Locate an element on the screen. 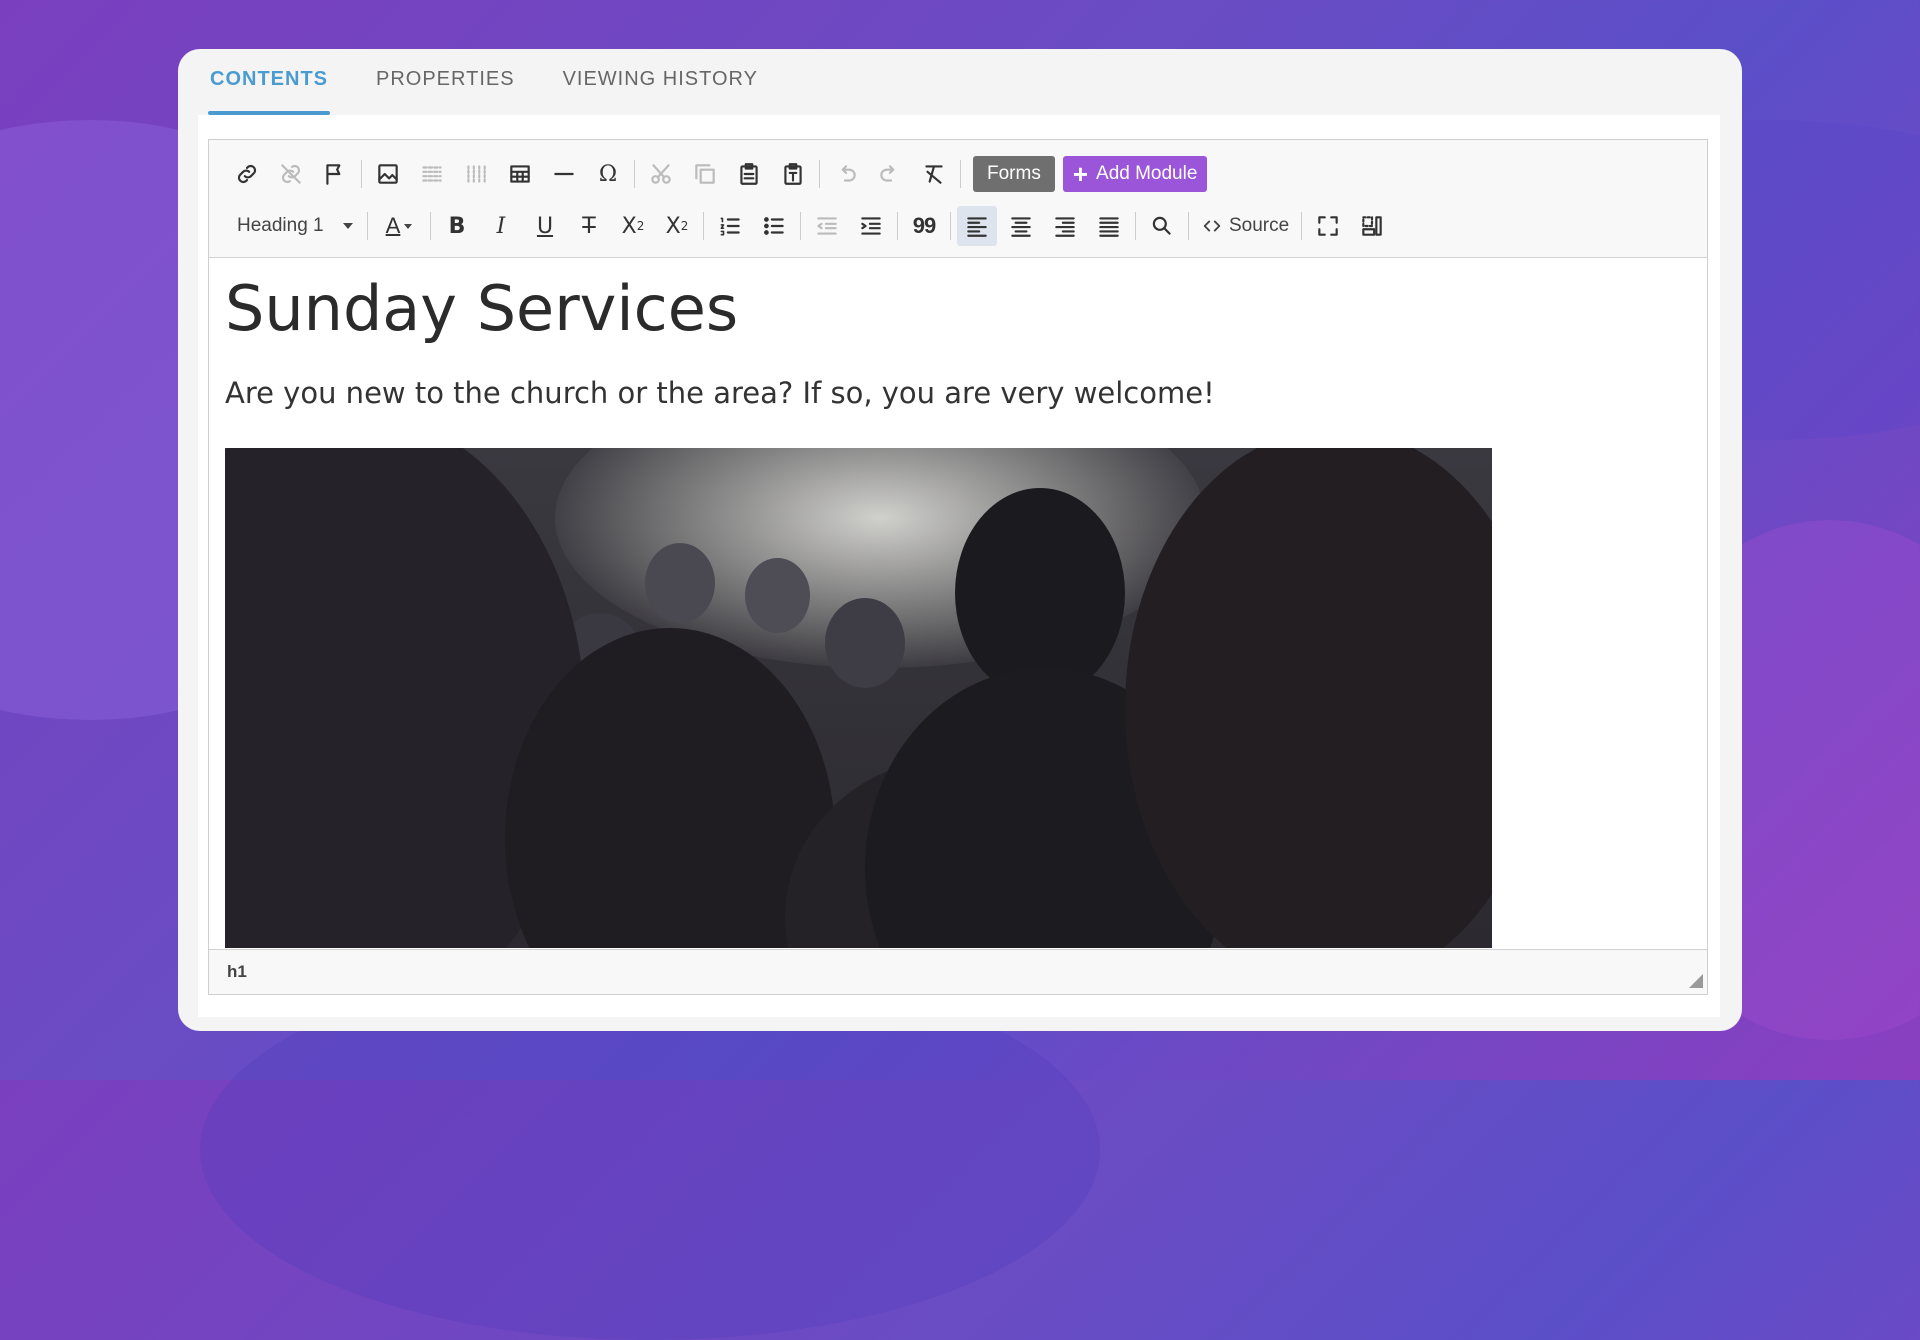 Image resolution: width=1920 pixels, height=1340 pixels. subscript-icon: X2 is located at coordinates (633, 226).